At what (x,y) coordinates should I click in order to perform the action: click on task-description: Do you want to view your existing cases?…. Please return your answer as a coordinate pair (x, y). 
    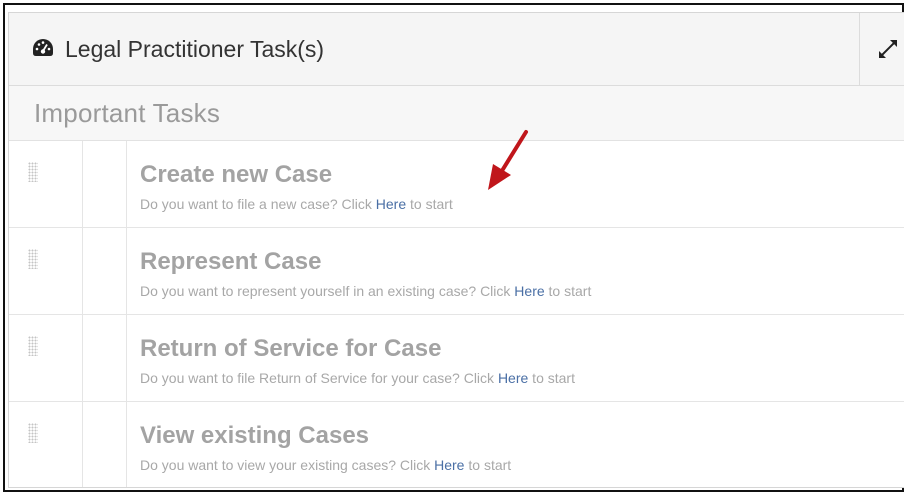
    Looking at the image, I should click on (325, 465).